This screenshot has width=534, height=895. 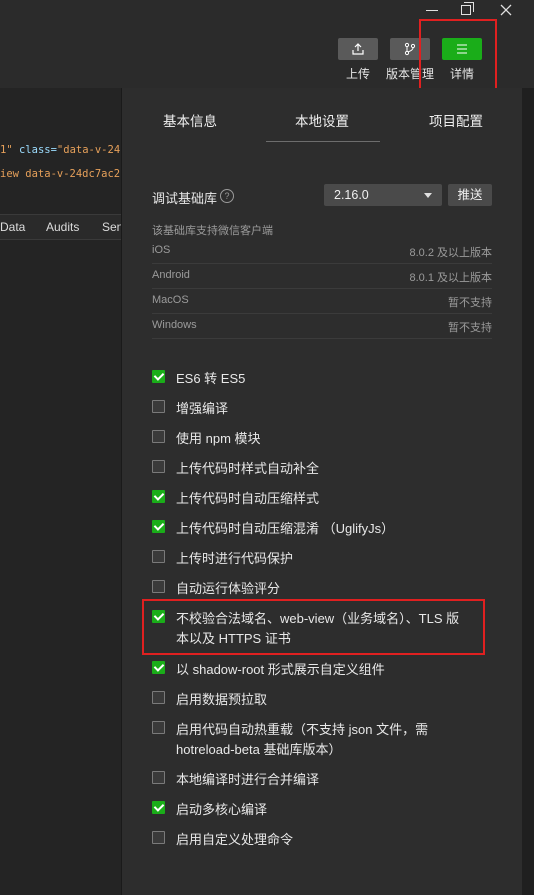 What do you see at coordinates (227, 196) in the screenshot?
I see `help-icon: ?` at bounding box center [227, 196].